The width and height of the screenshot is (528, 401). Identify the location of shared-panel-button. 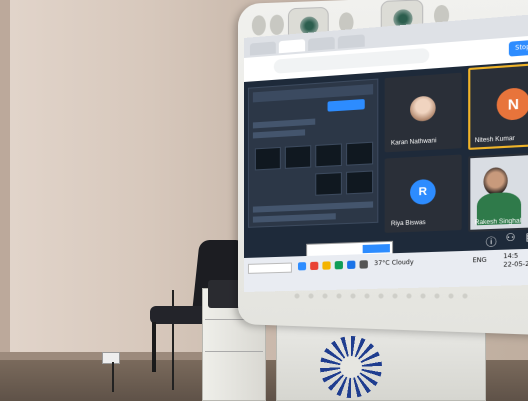
(346, 105).